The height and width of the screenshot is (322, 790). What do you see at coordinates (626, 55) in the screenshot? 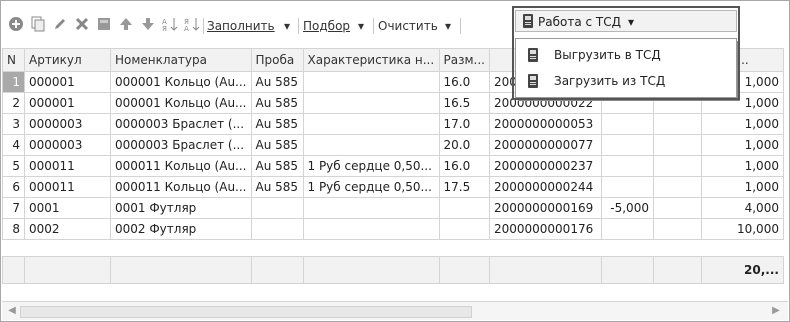
I see `menu-item-upload-tsd: Выгрузить в ТСД` at bounding box center [626, 55].